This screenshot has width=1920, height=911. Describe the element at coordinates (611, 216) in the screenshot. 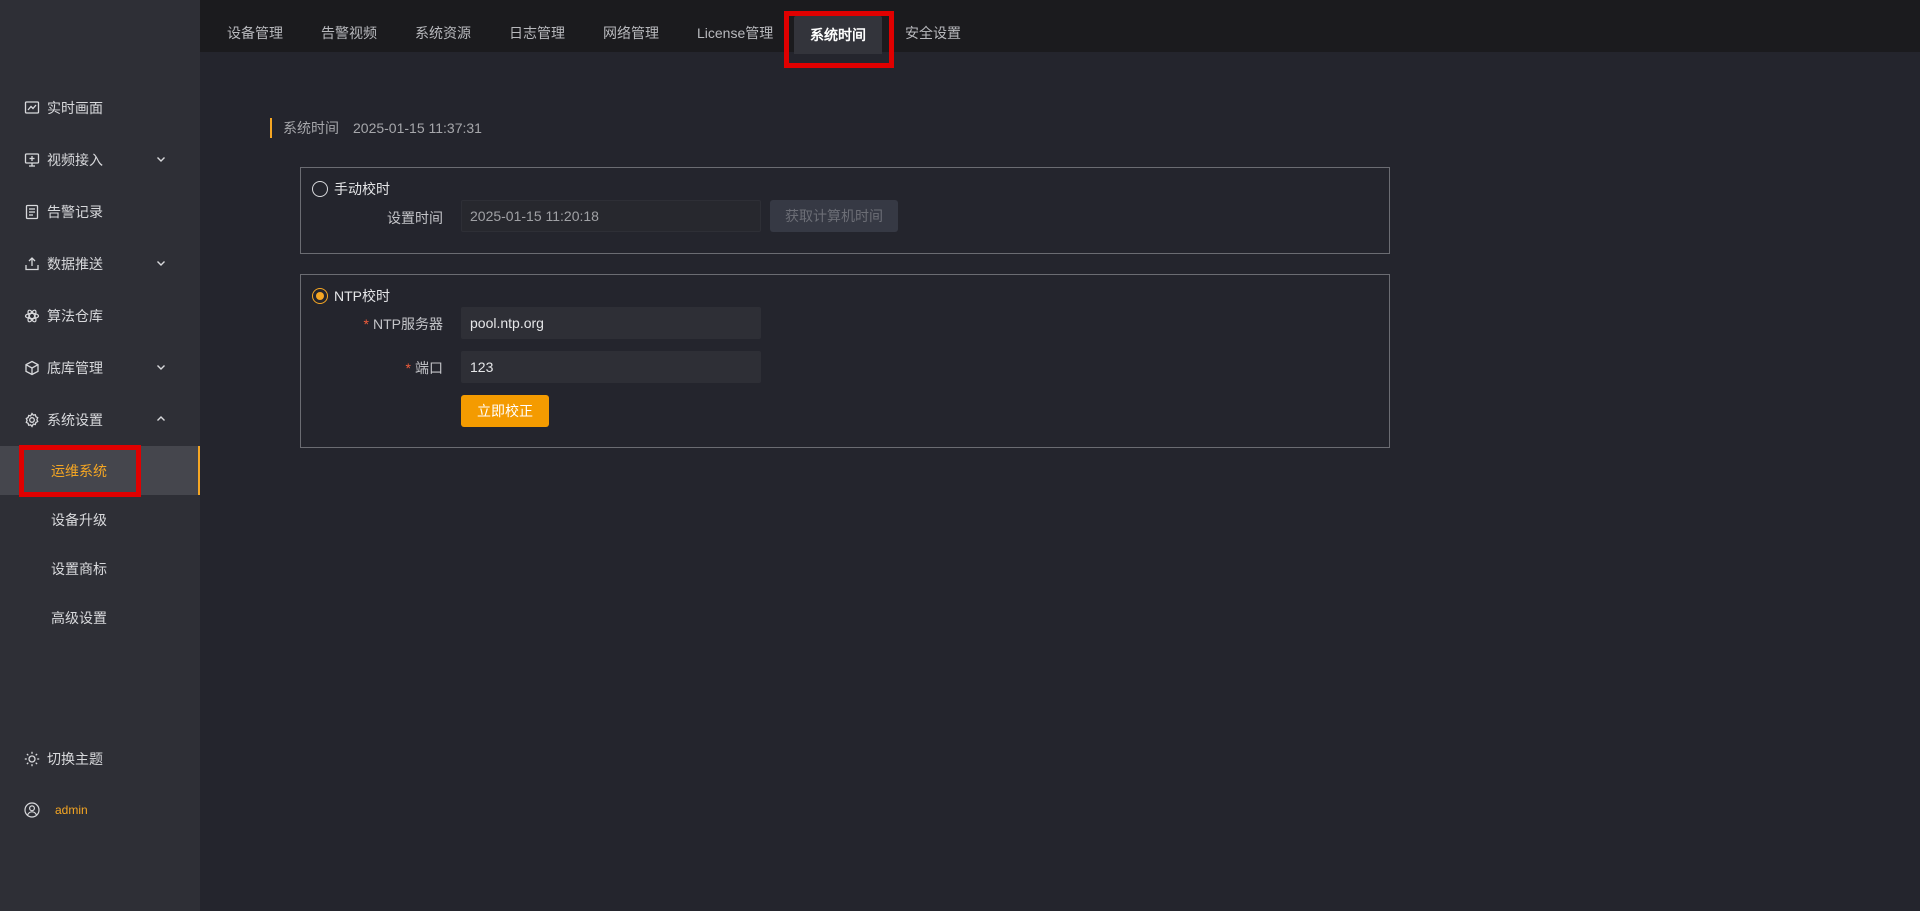

I see `set-time-input: 2025-01-15 11:20:18` at that location.